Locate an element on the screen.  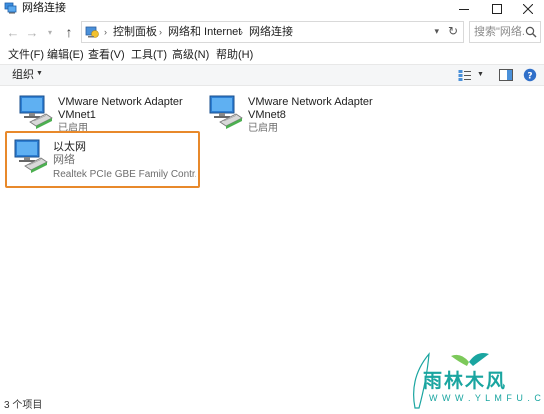
maximize-button is located at coordinates (497, 8).